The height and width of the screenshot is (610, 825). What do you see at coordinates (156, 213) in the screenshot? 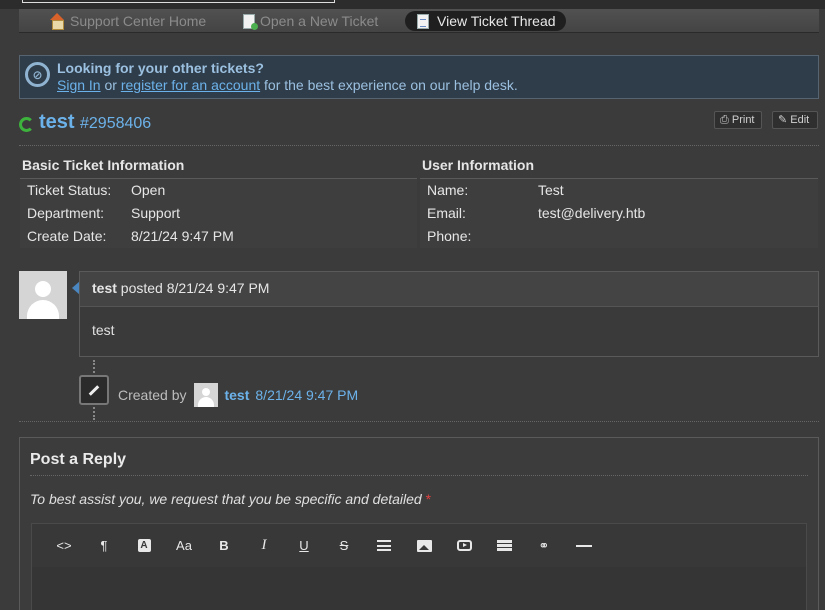
I see `department-value: Support` at bounding box center [156, 213].